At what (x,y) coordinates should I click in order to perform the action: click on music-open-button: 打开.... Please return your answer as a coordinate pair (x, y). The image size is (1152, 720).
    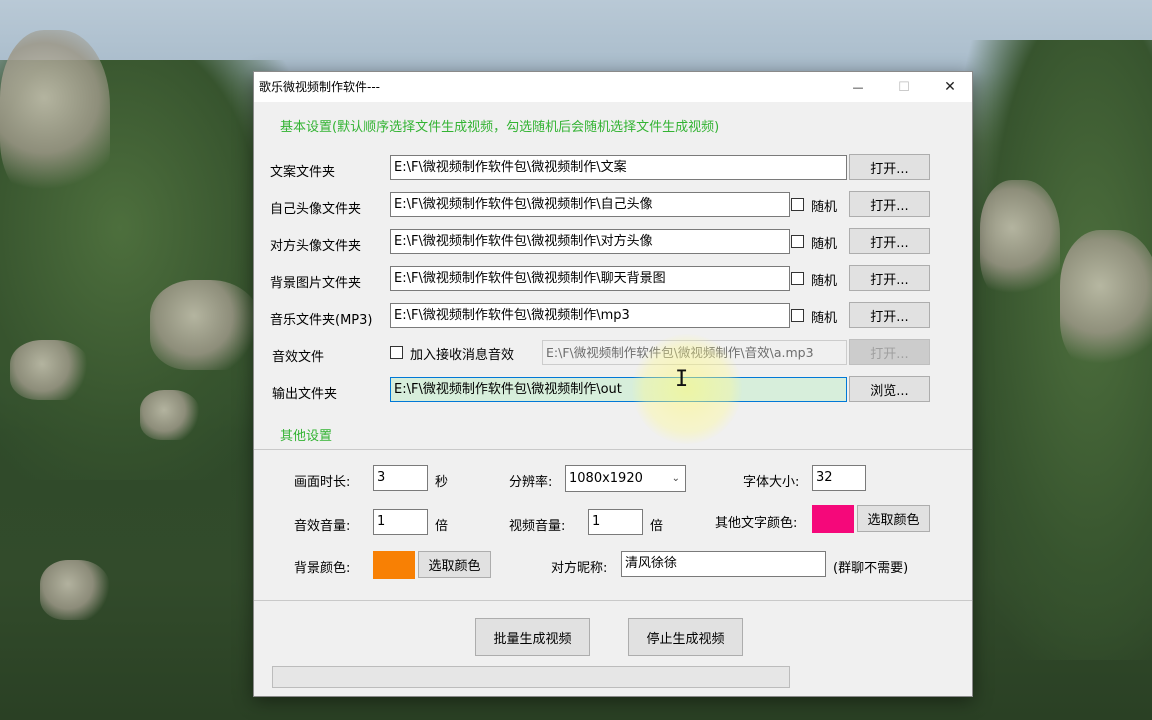
    Looking at the image, I should click on (889, 315).